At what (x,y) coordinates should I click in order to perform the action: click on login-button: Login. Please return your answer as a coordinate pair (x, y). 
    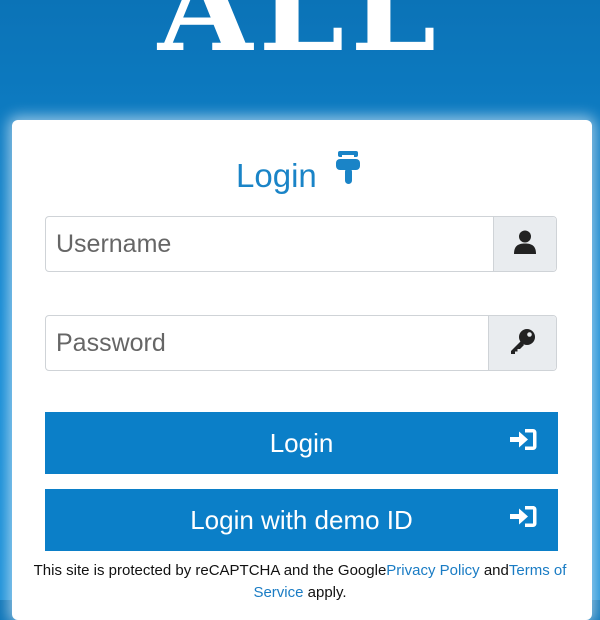
    Looking at the image, I should click on (301, 443).